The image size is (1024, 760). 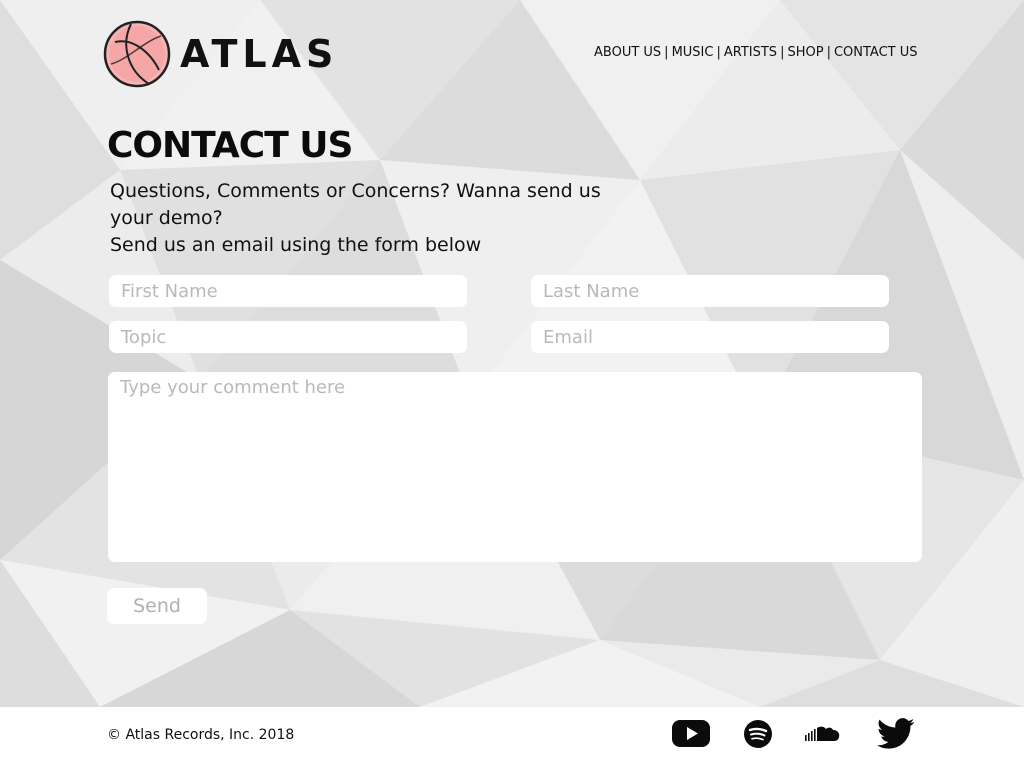 I want to click on nav-music: MUSIC, so click(x=693, y=52).